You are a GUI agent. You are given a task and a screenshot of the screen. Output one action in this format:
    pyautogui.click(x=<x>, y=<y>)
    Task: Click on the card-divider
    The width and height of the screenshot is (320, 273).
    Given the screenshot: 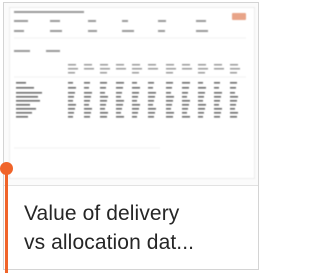 What is the action you would take?
    pyautogui.click(x=131, y=185)
    